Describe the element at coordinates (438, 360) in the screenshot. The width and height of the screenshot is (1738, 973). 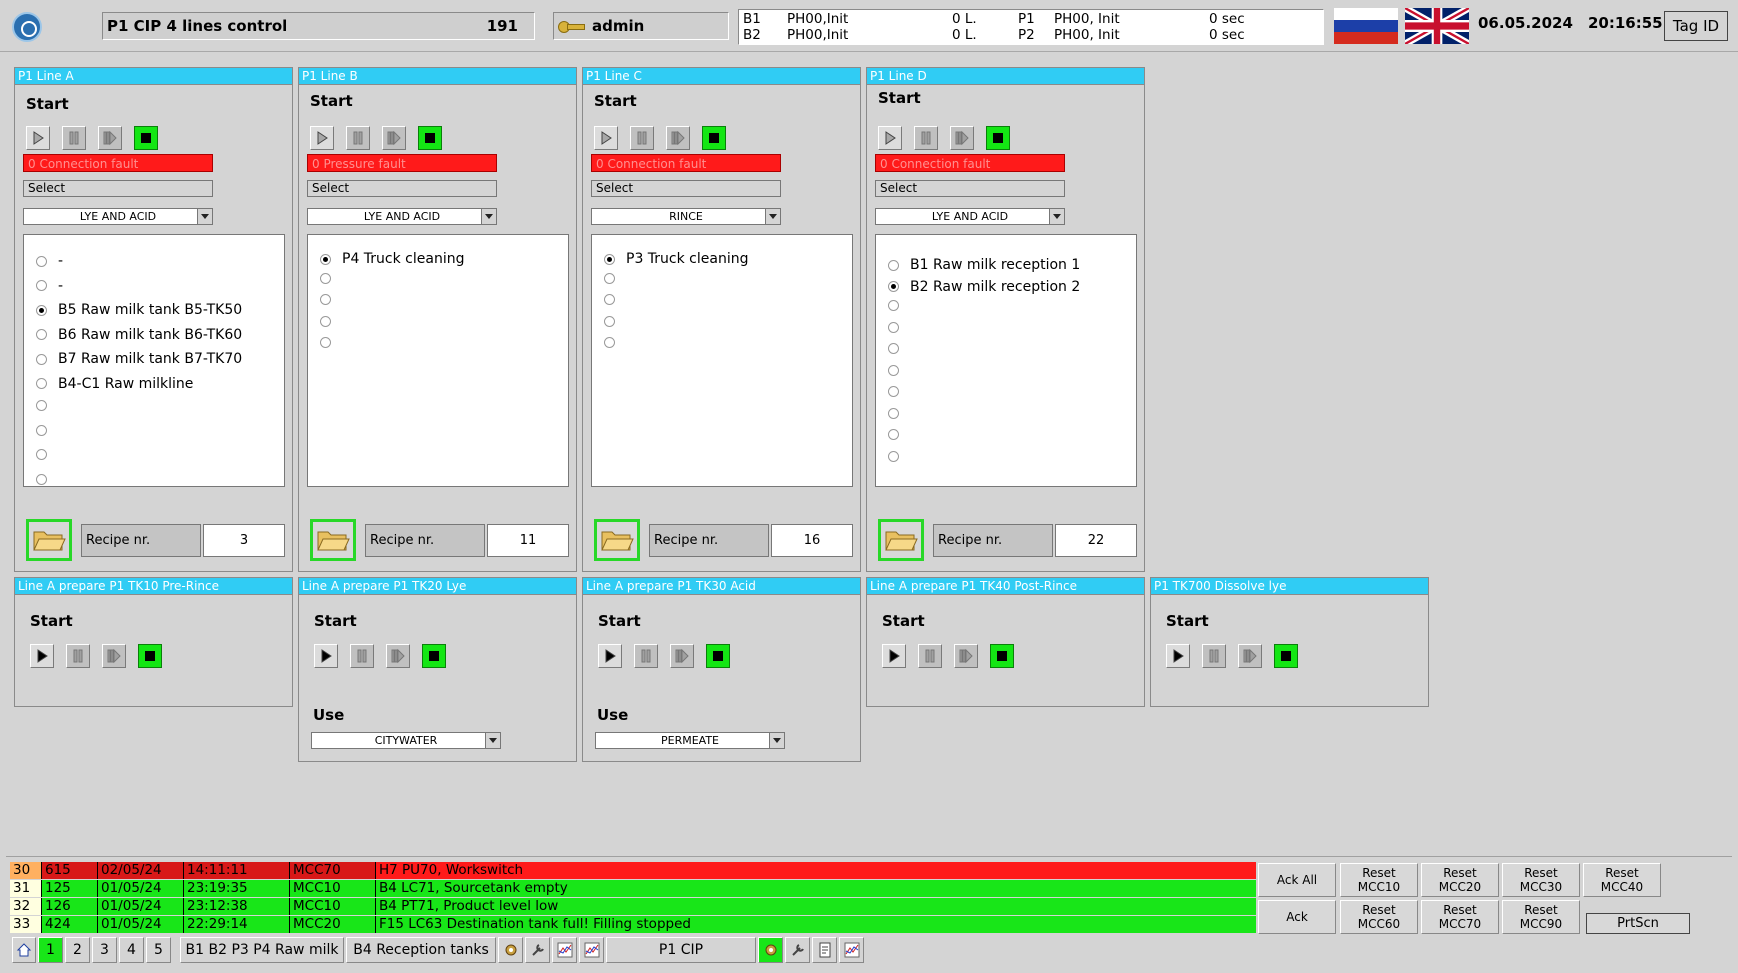
I see `line-b-object-list: P4 Truck cleaning` at that location.